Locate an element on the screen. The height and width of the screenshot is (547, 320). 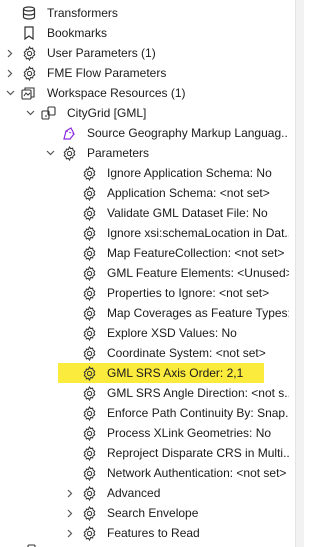
parameter-item: Coordinate System: <not set> is located at coordinates (148, 353).